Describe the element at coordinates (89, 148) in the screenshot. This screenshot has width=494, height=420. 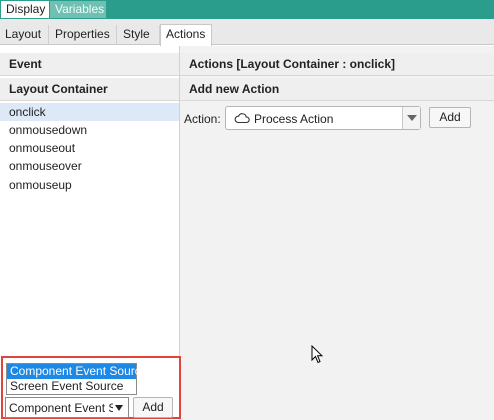
I see `event-item-onmouseout: onmouseout` at that location.